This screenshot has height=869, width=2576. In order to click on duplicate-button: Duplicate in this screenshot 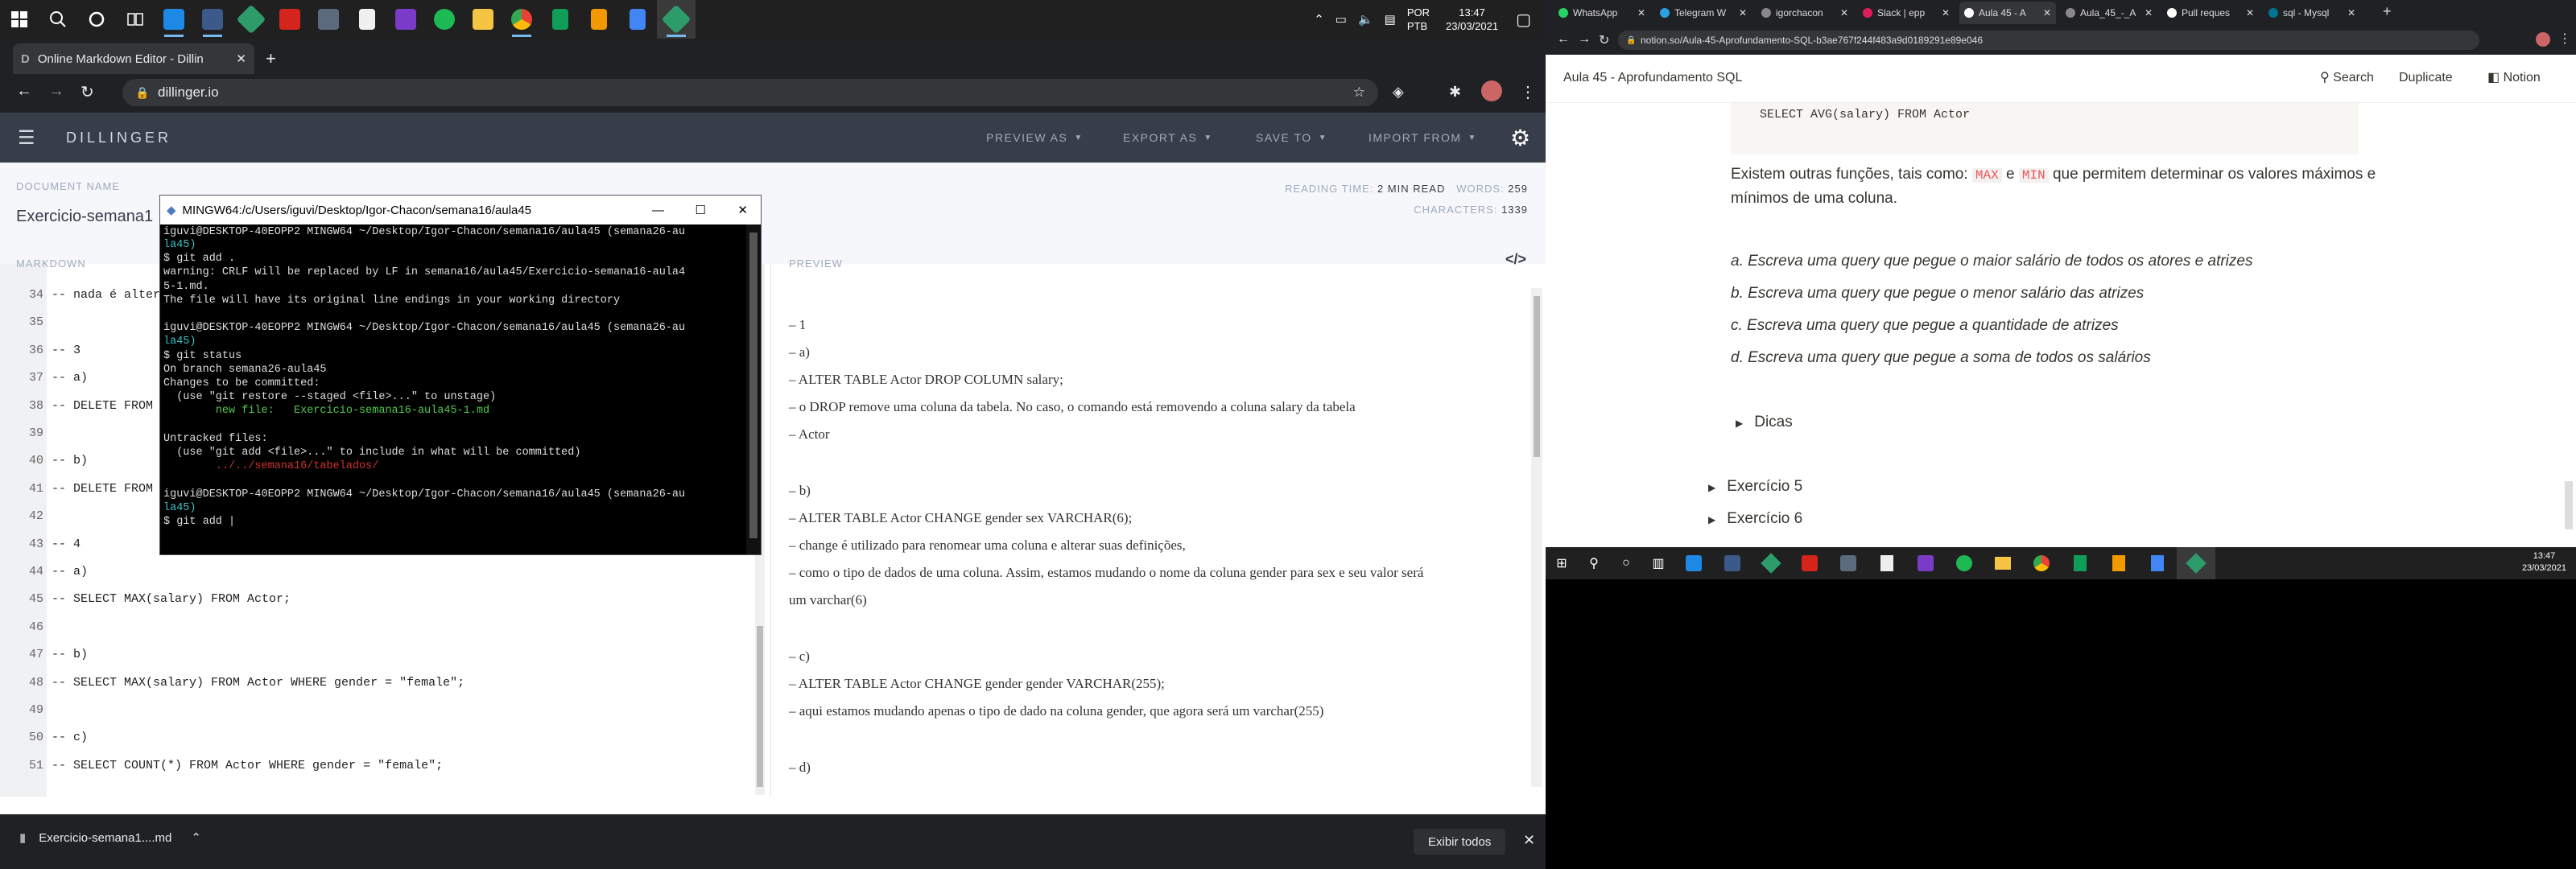, I will do `click(2426, 78)`.